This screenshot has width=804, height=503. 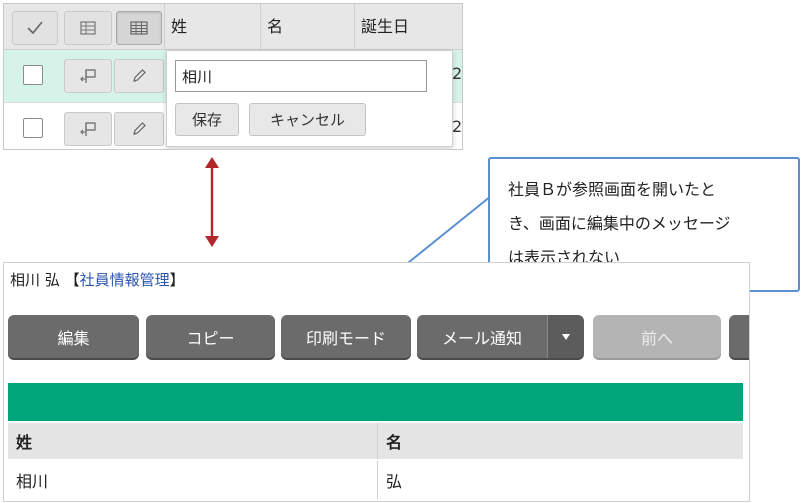 I want to click on caret-down-icon, so click(x=566, y=336).